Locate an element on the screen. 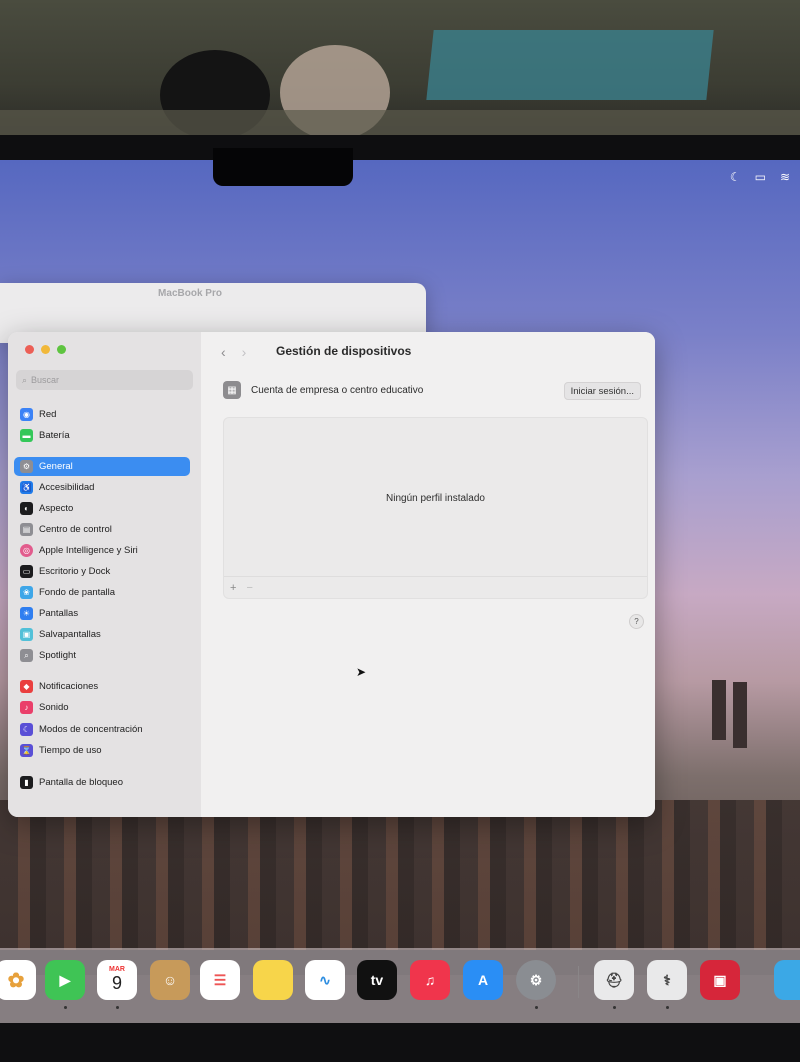  freeform-icon: ∿ is located at coordinates (325, 980).